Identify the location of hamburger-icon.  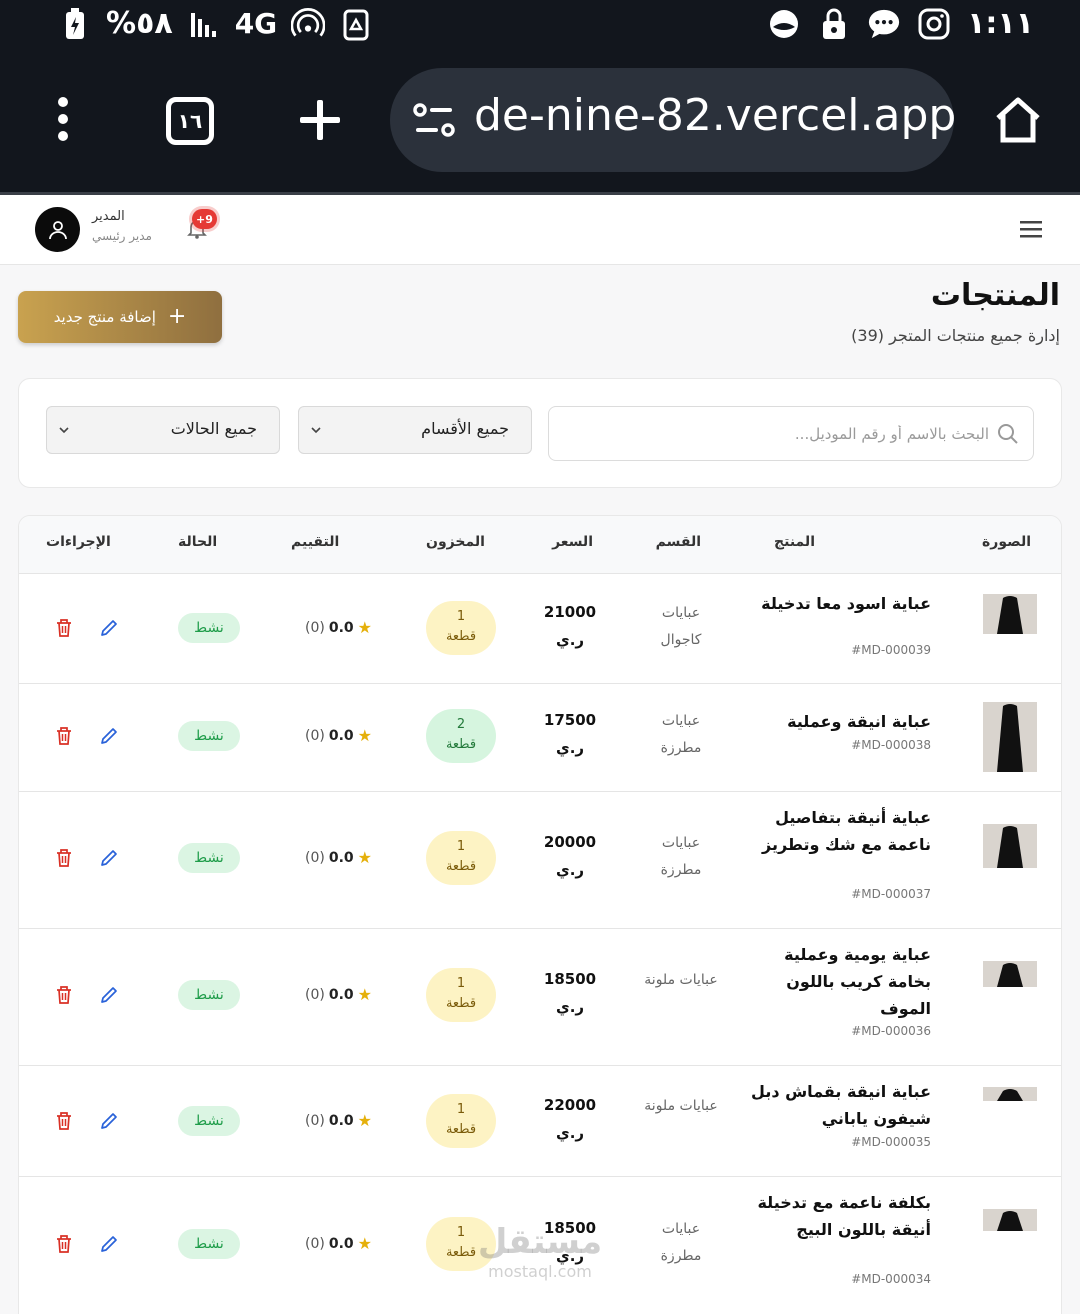
(1031, 229).